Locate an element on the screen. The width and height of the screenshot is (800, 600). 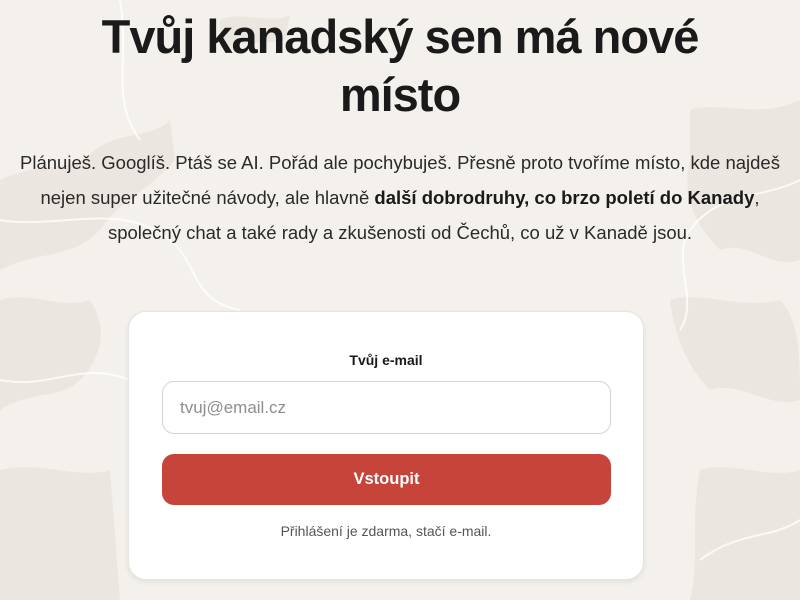
enter-button: Vstoupit is located at coordinates (386, 479).